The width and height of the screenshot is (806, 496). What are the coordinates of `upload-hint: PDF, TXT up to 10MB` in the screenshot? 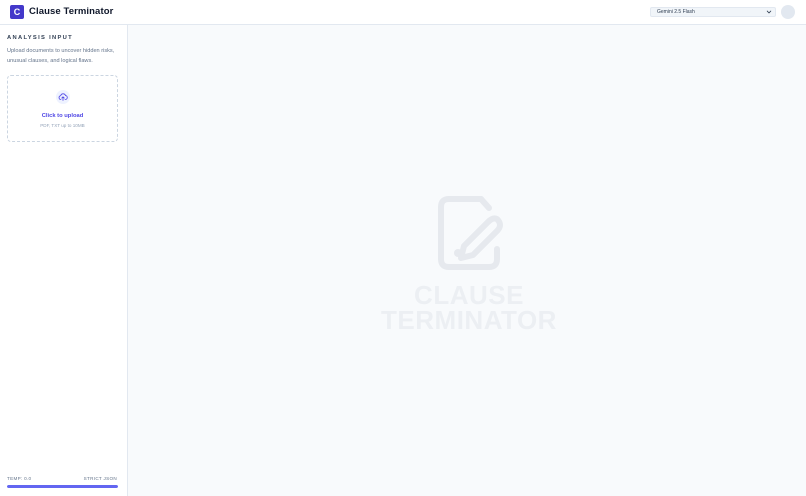 It's located at (62, 125).